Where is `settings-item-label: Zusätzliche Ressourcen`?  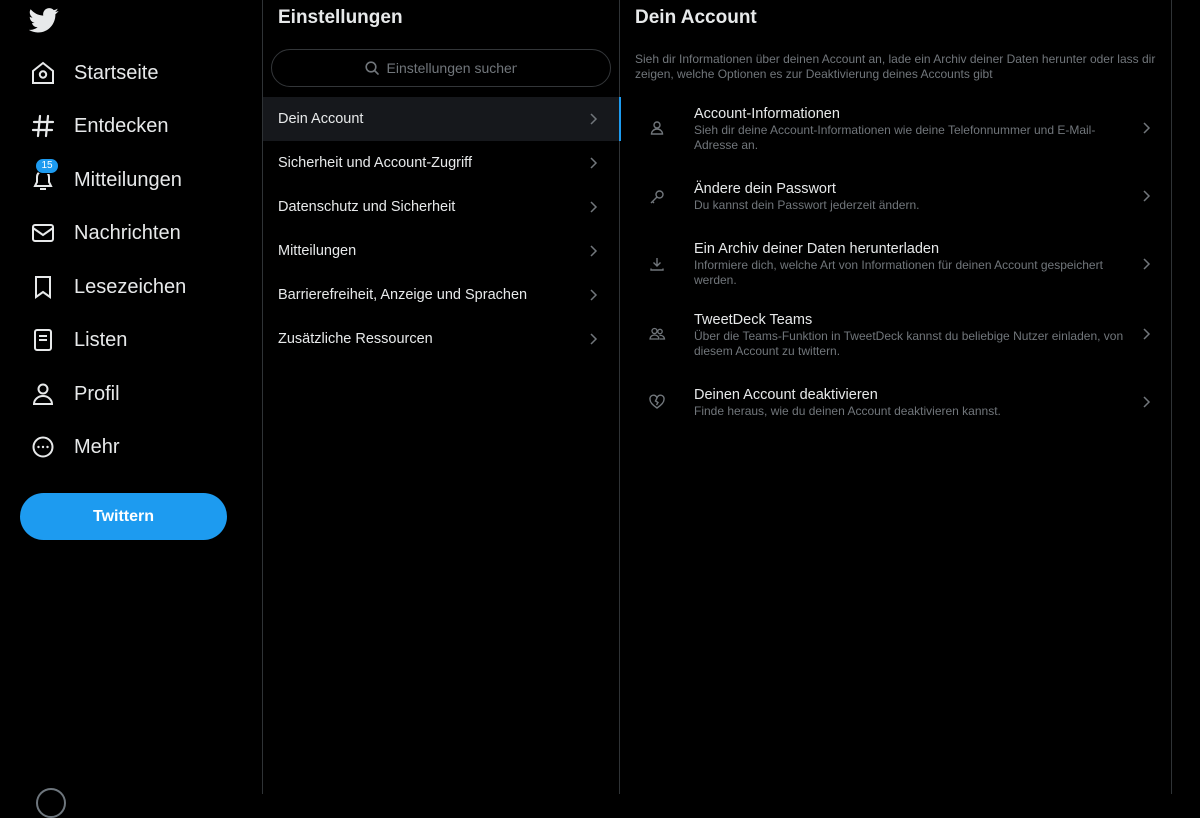 settings-item-label: Zusätzliche Ressourcen is located at coordinates (355, 339).